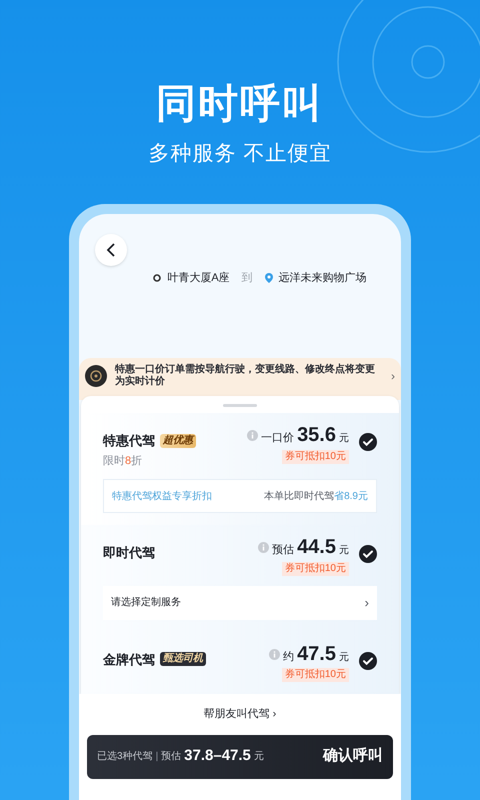 The width and height of the screenshot is (480, 800). What do you see at coordinates (171, 757) in the screenshot?
I see `estimate-label: 预估` at bounding box center [171, 757].